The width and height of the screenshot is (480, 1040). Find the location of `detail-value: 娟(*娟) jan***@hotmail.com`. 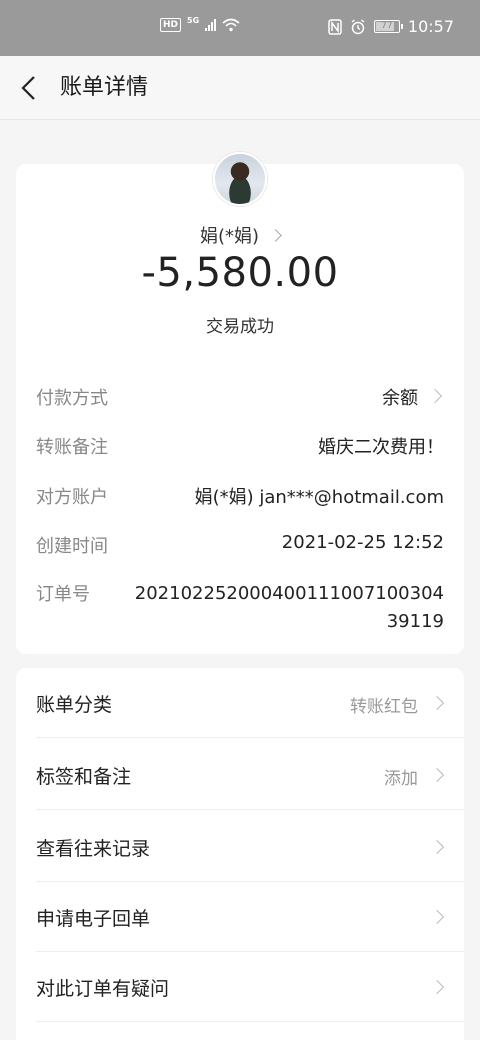

detail-value: 娟(*娟) jan***@hotmail.com is located at coordinates (319, 497).